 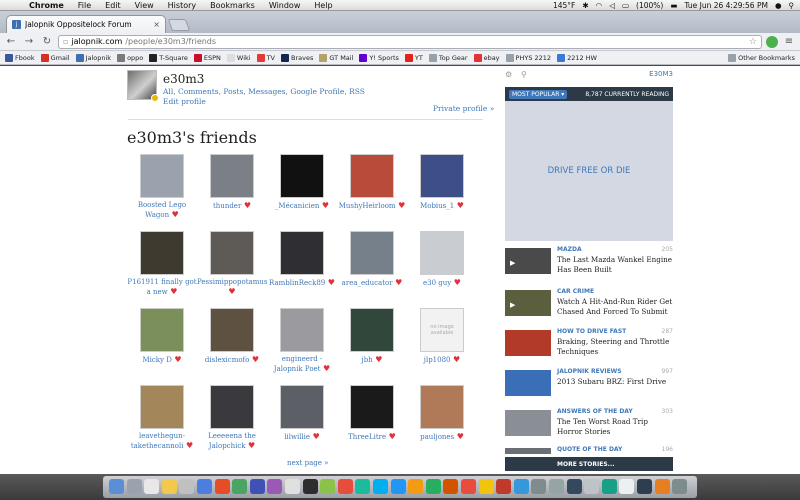 What do you see at coordinates (168, 91) in the screenshot?
I see `link-all: All` at bounding box center [168, 91].